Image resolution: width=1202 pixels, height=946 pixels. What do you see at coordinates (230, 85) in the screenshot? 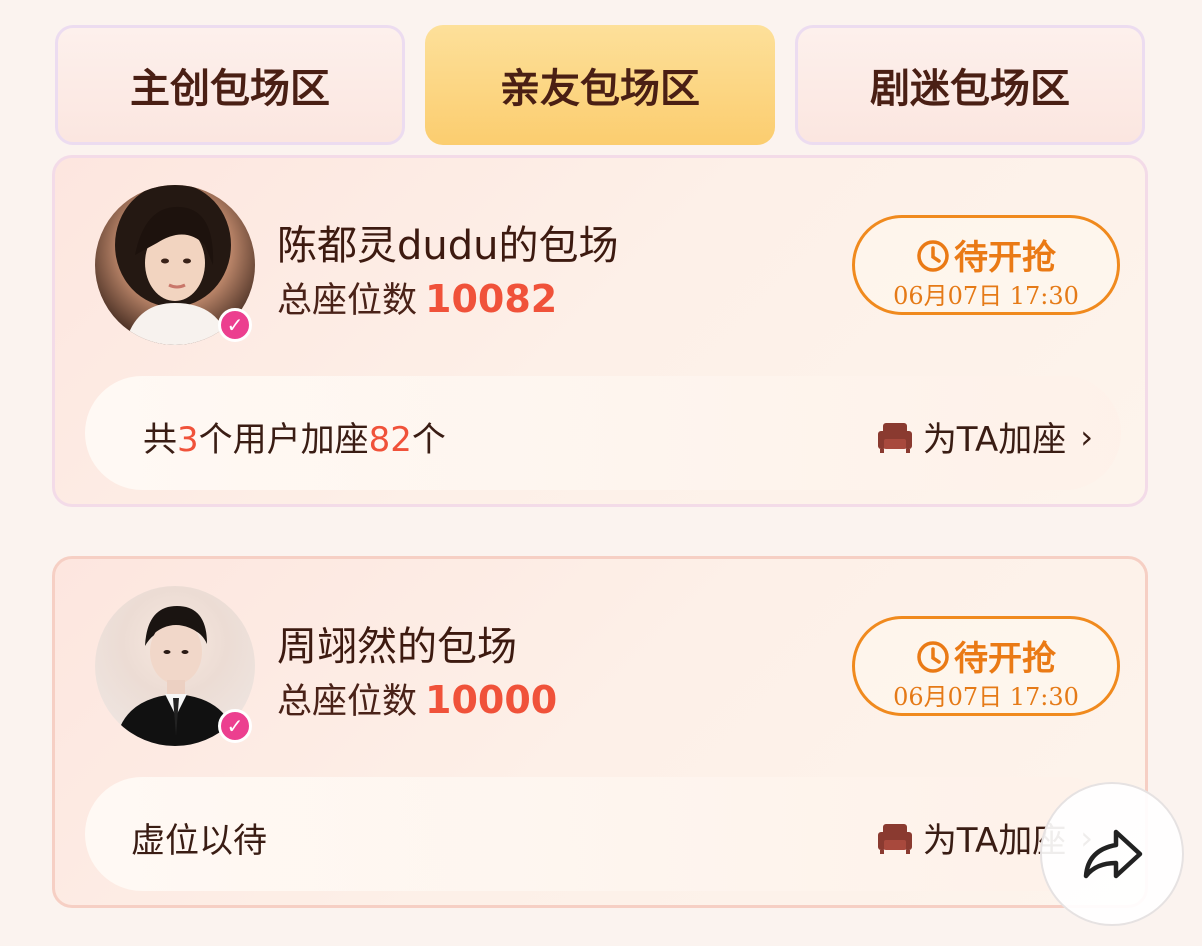
I see `tab-creators-zone: 主创包场区` at bounding box center [230, 85].